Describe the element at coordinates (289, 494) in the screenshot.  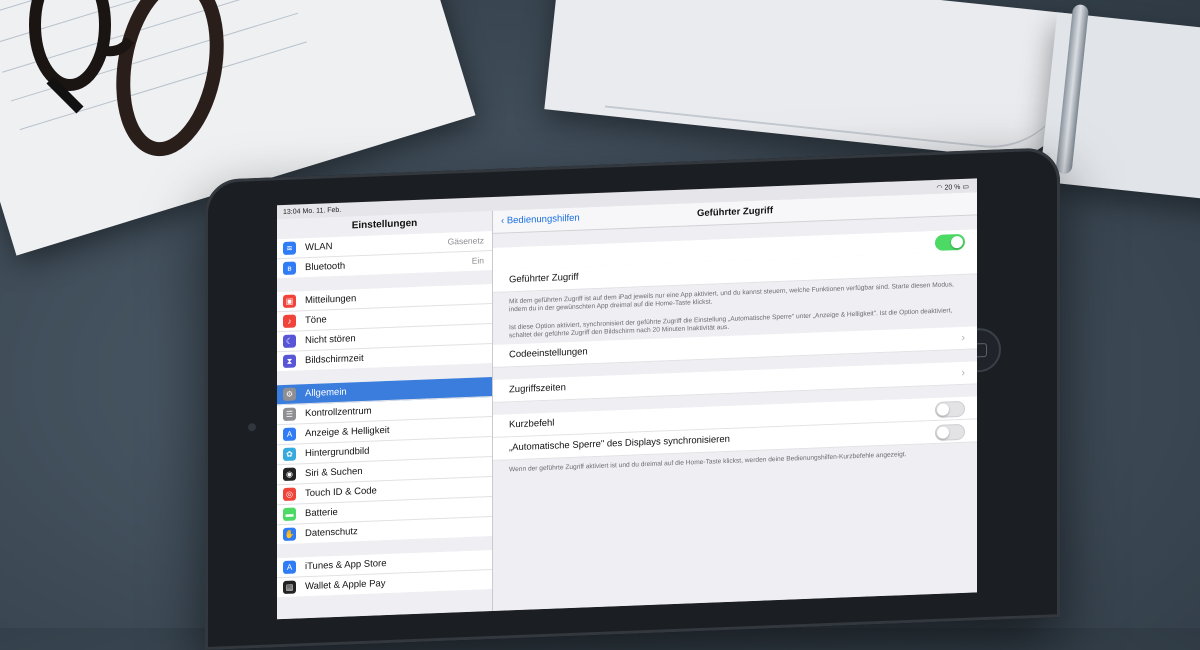
I see `fingerprint-icon: ◎` at that location.